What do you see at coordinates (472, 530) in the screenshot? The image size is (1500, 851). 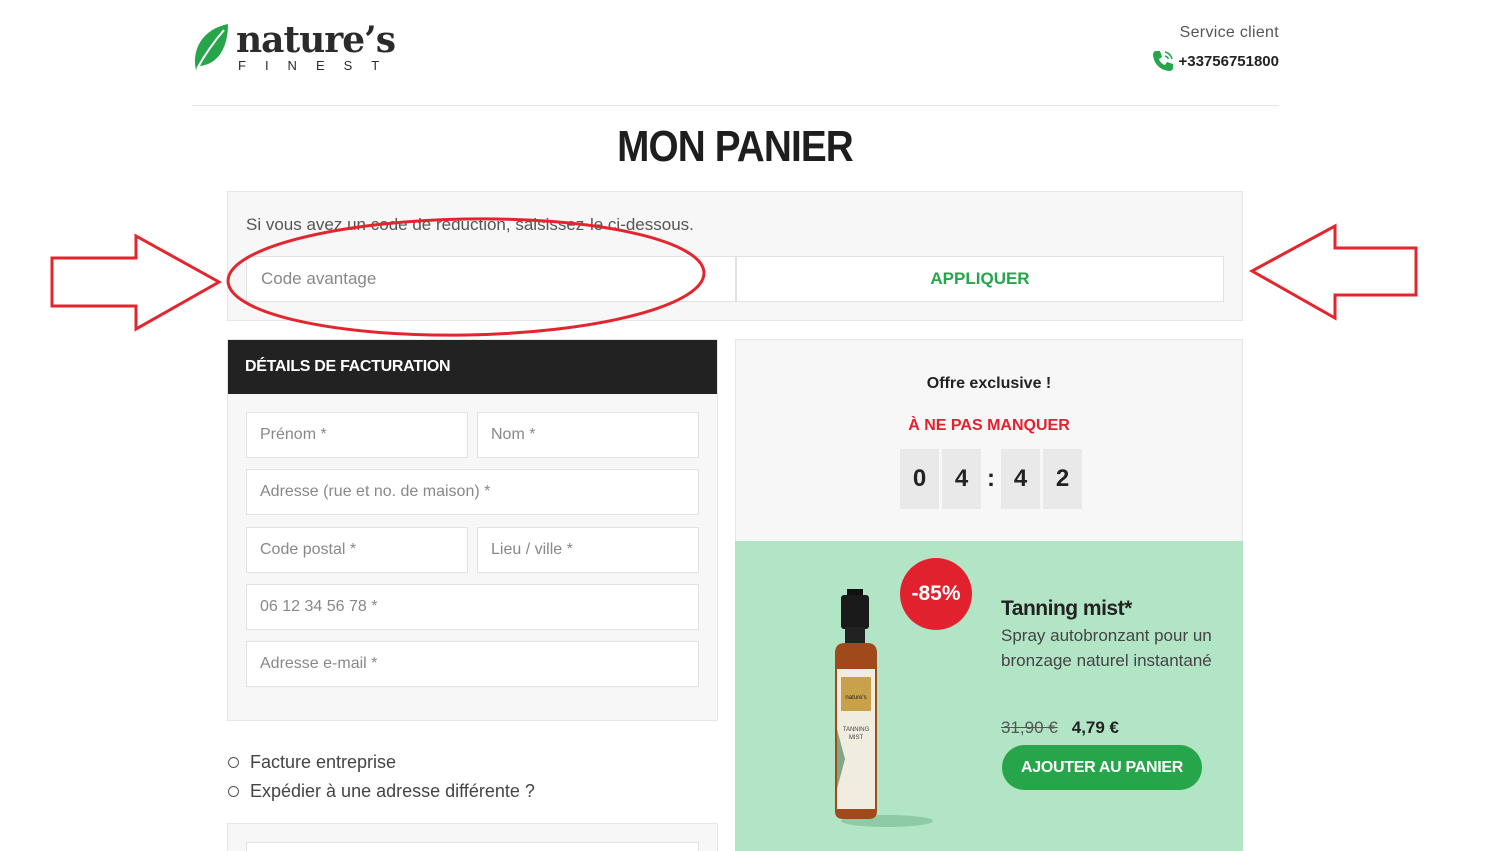 I see `billing-details: DÉTAILS DE FACTURATION` at bounding box center [472, 530].